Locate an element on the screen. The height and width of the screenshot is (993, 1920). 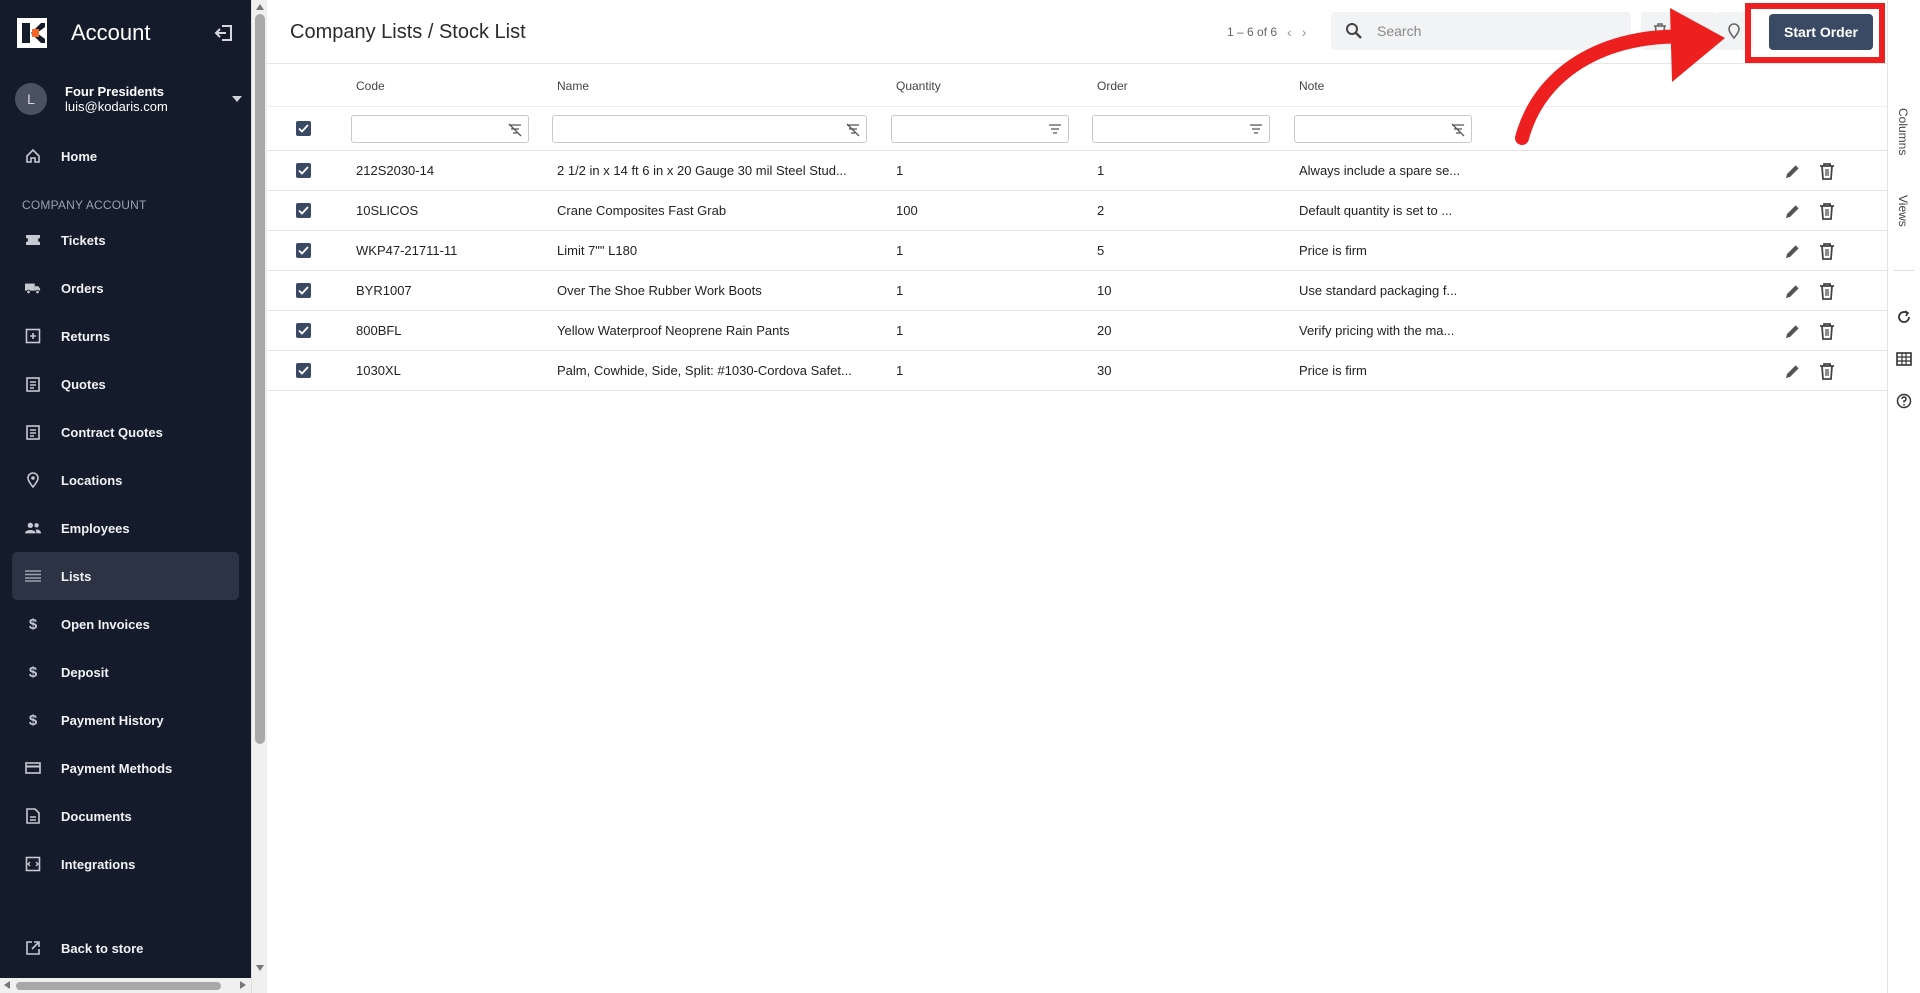
location-button is located at coordinates (1734, 31).